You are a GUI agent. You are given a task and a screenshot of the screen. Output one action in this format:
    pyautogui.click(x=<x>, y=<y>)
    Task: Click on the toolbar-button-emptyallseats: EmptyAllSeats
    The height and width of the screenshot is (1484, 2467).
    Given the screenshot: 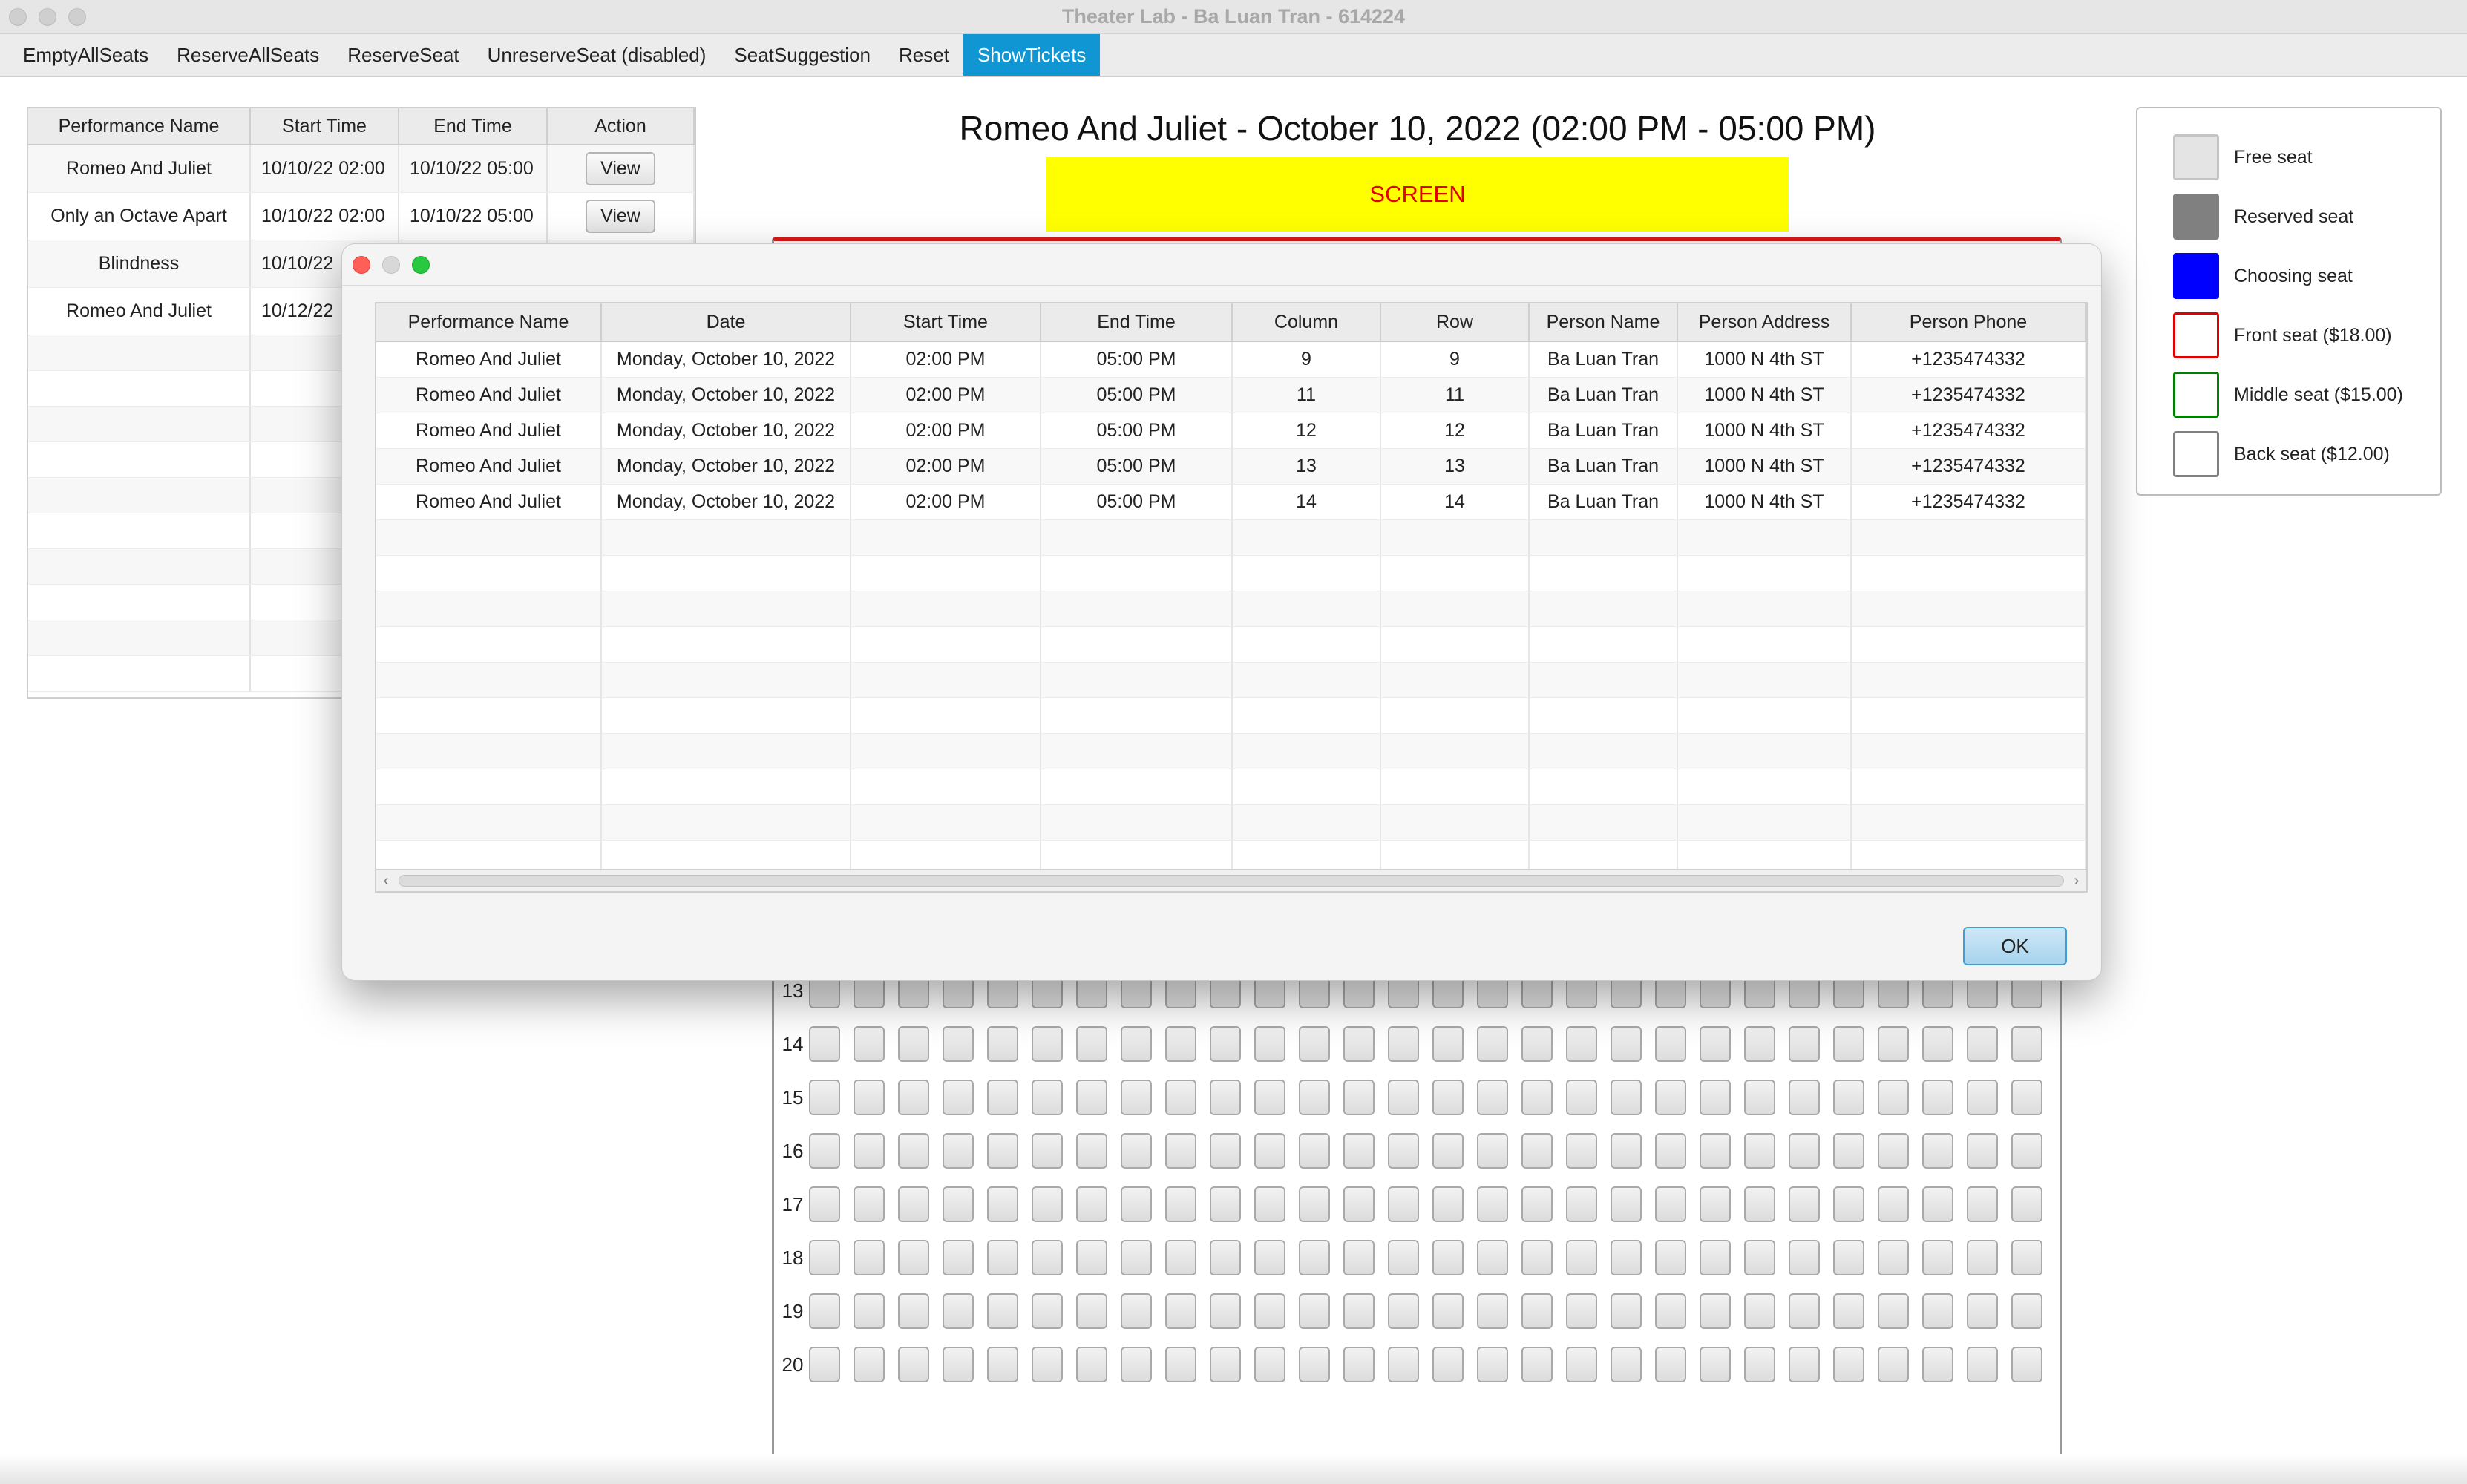 What is the action you would take?
    pyautogui.click(x=86, y=55)
    